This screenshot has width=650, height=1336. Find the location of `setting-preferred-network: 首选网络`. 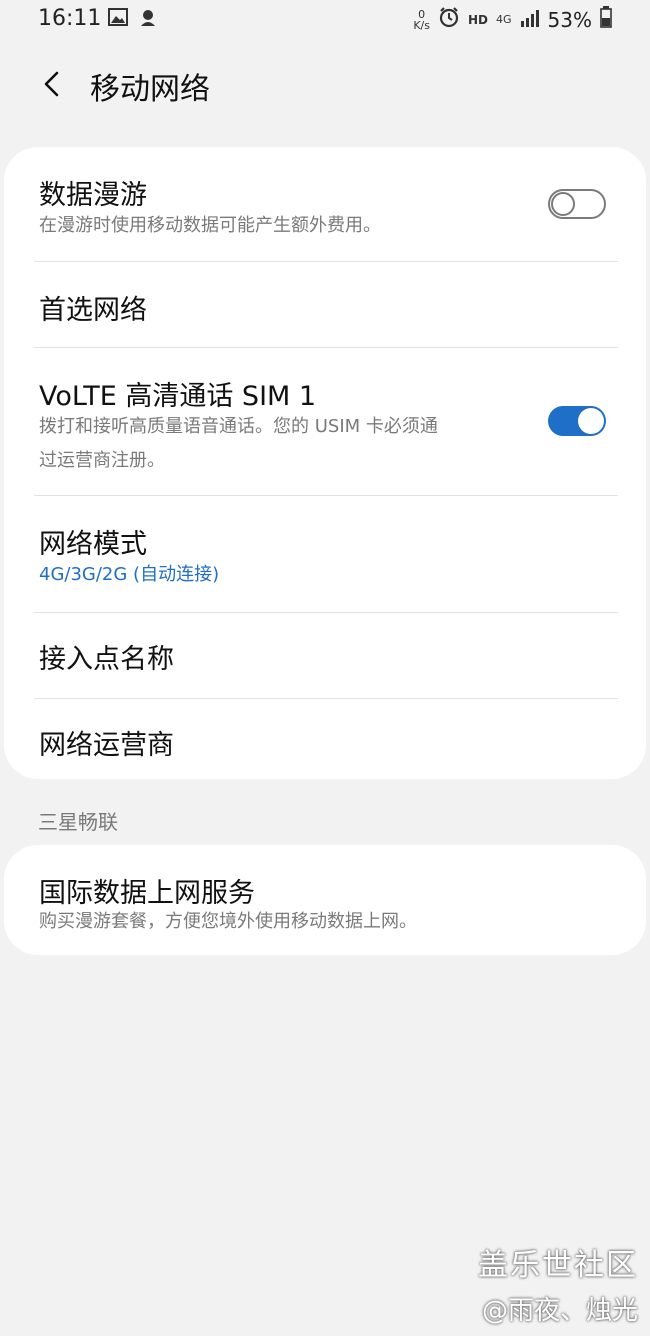

setting-preferred-network: 首选网络 is located at coordinates (325, 305).